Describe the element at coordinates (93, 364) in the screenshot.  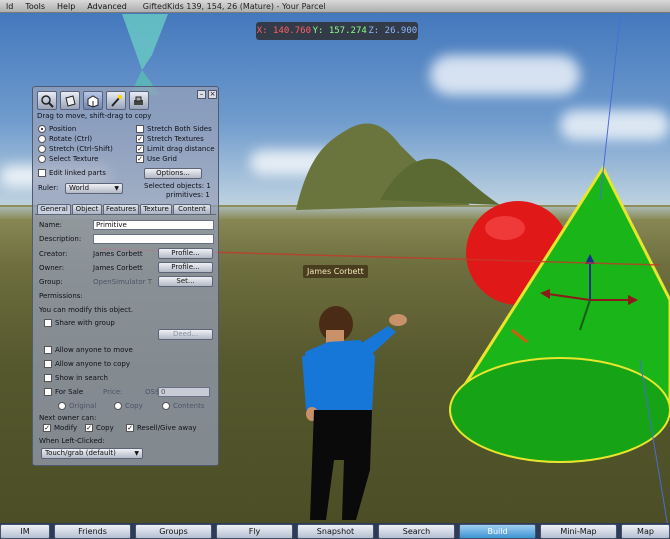
I see `allow-copy-label: Allow anyone to copy` at that location.